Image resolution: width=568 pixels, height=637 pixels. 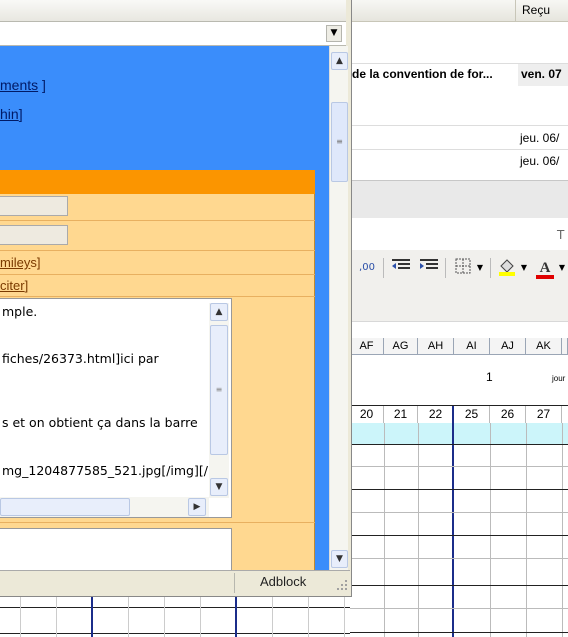 I want to click on borders-icon, so click(x=463, y=268).